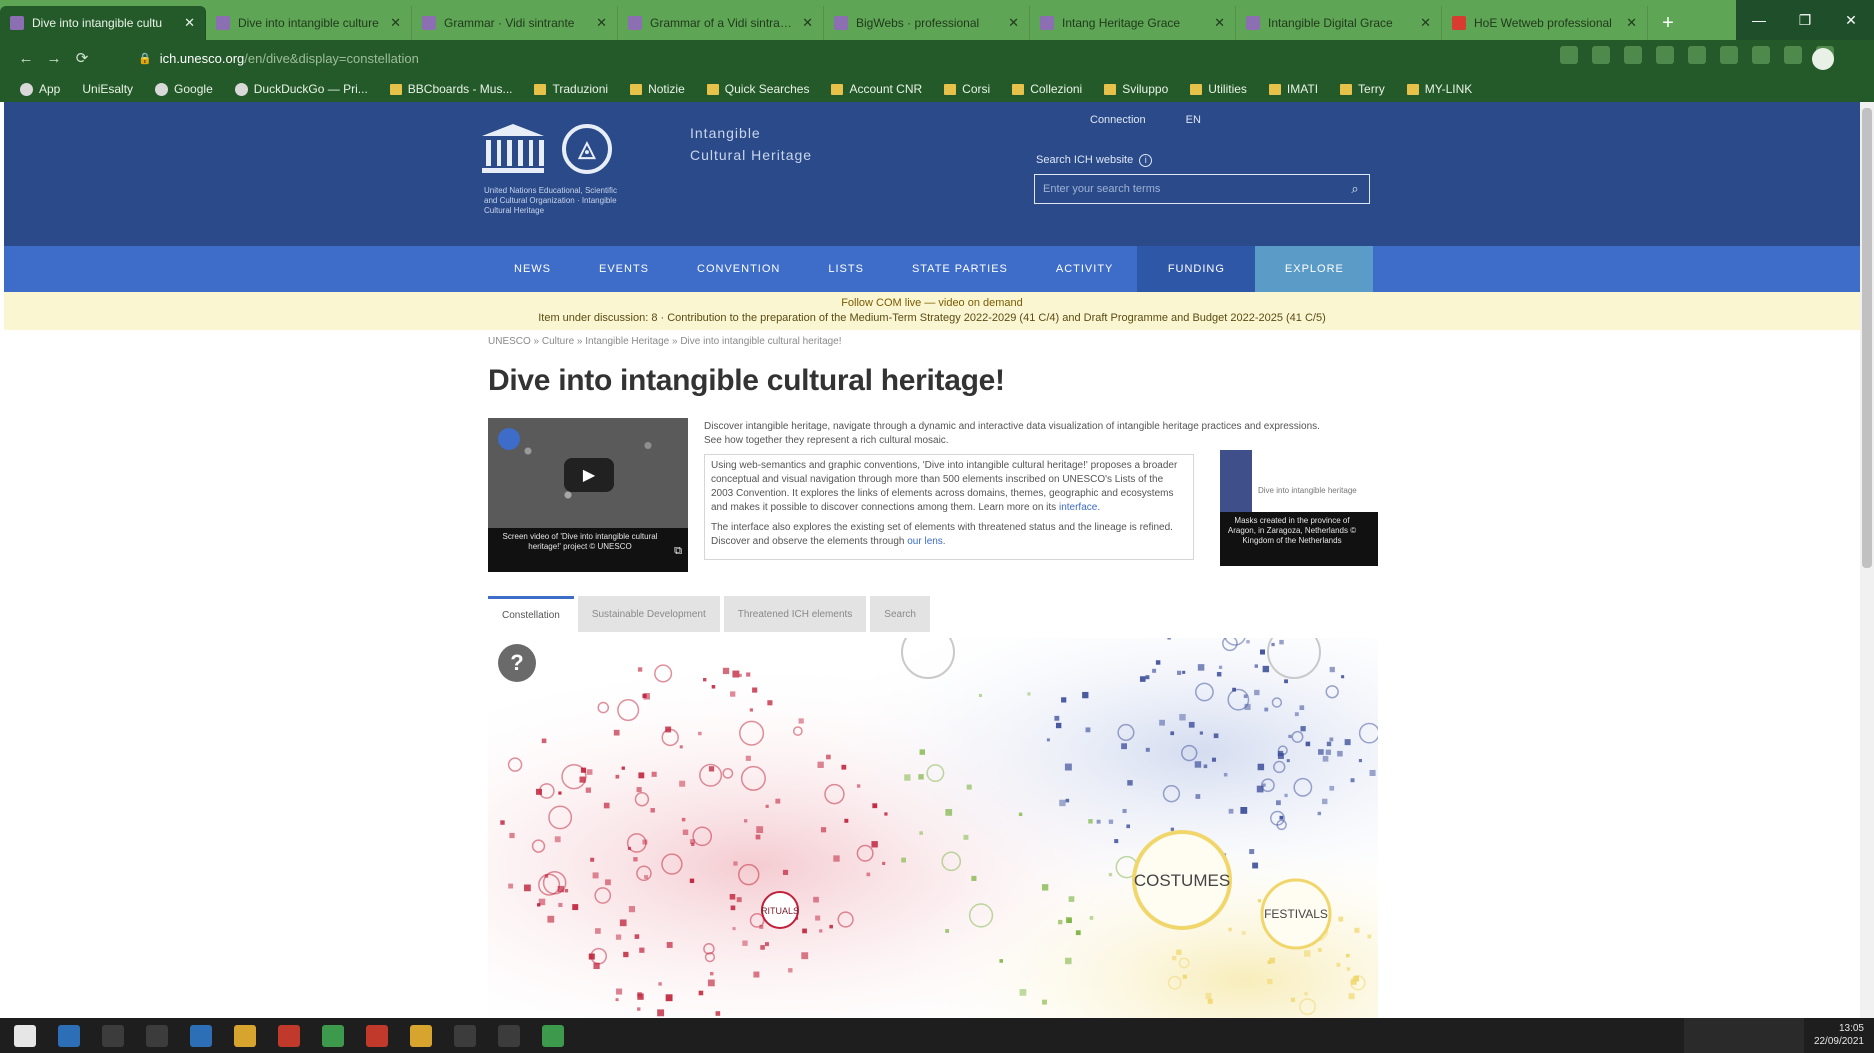 The width and height of the screenshot is (1874, 1053). I want to click on play-icon: ▶, so click(589, 475).